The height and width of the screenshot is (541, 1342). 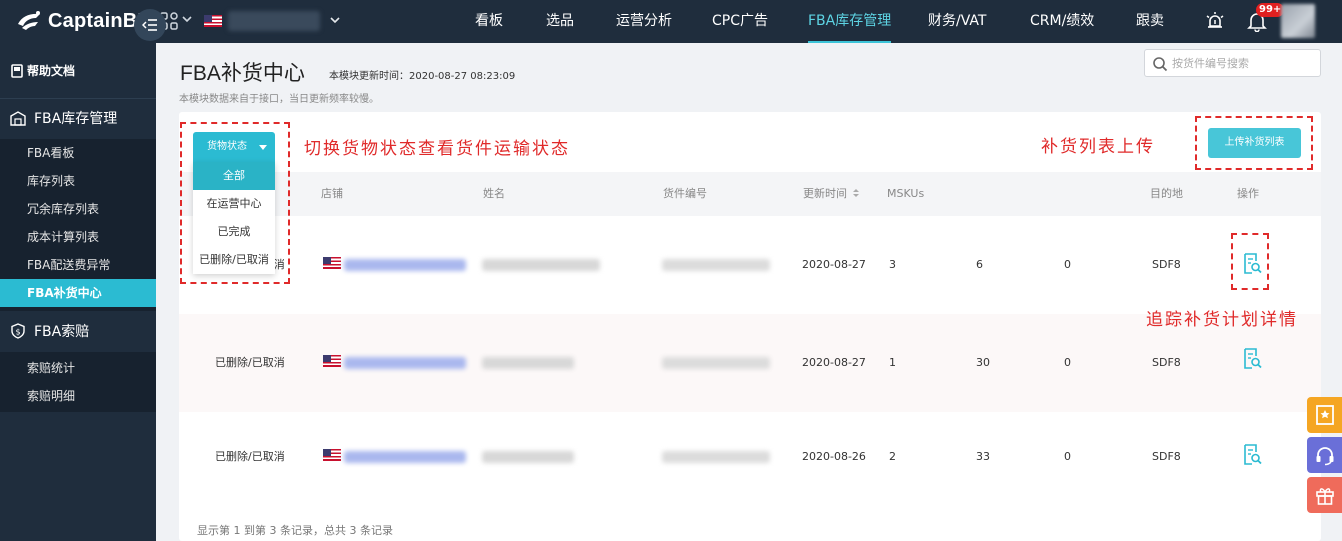 I want to click on row-quantity: 33, so click(x=983, y=456).